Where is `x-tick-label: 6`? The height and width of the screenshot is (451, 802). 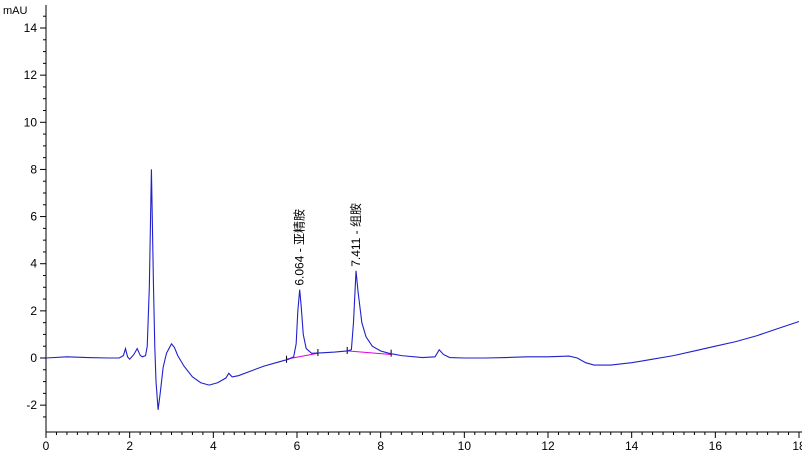 x-tick-label: 6 is located at coordinates (297, 445).